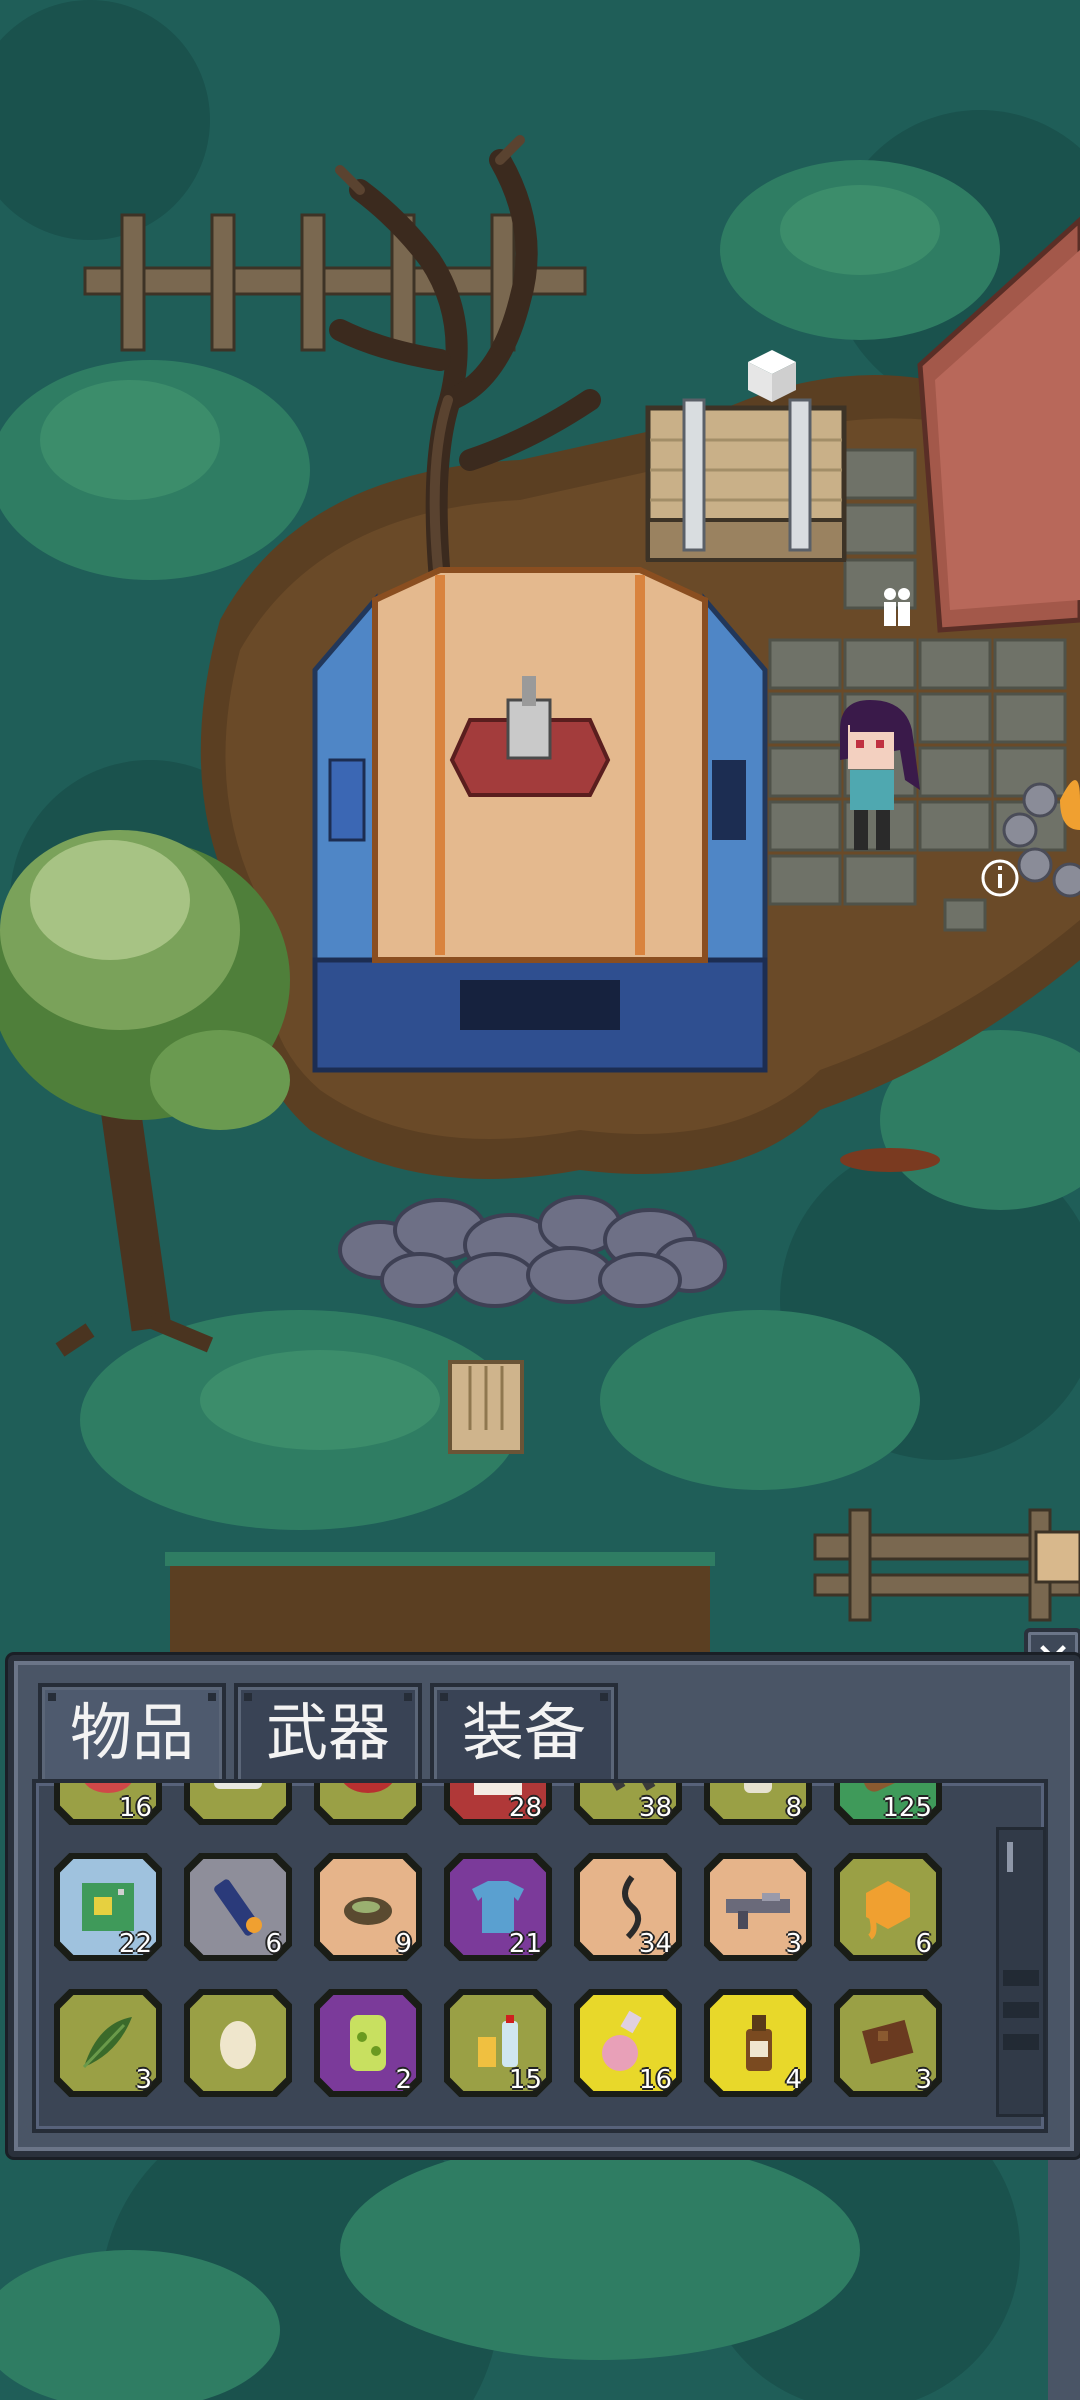 The height and width of the screenshot is (2400, 1080). What do you see at coordinates (525, 1808) in the screenshot?
I see `item-count: 28` at bounding box center [525, 1808].